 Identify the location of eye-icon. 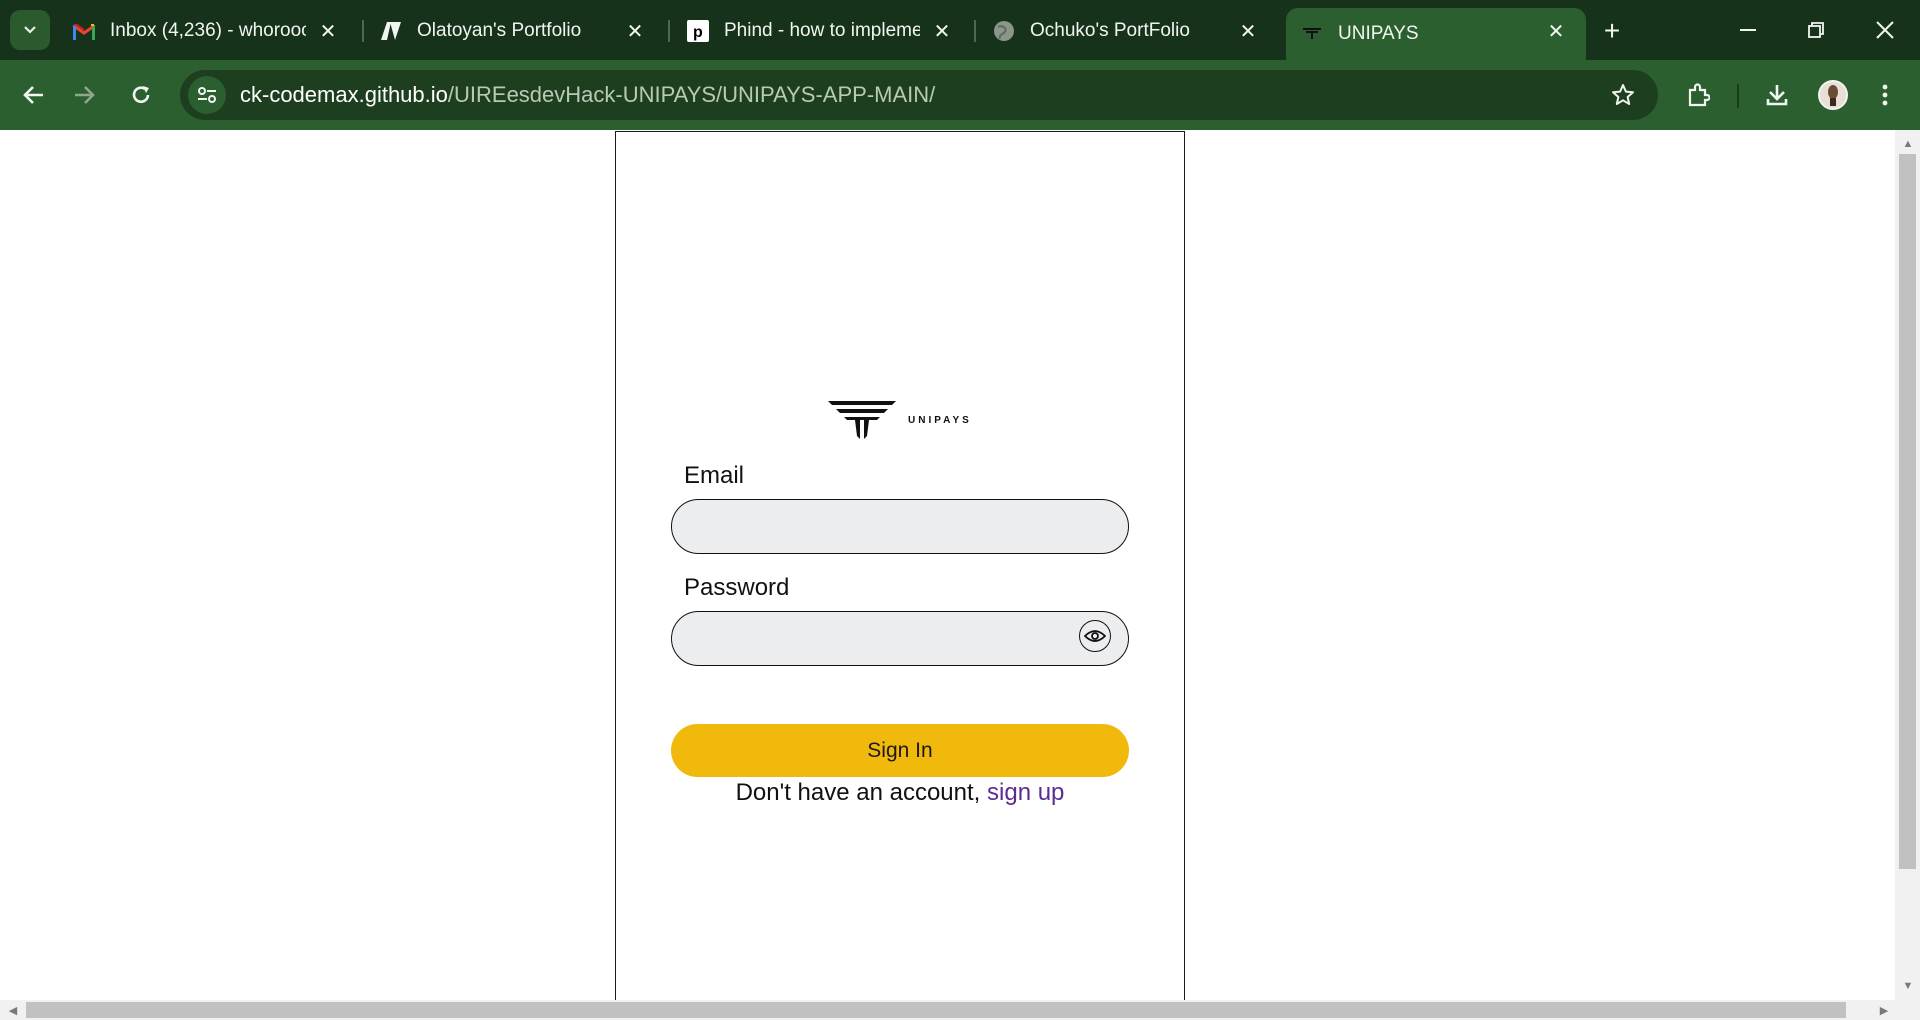
(1095, 636).